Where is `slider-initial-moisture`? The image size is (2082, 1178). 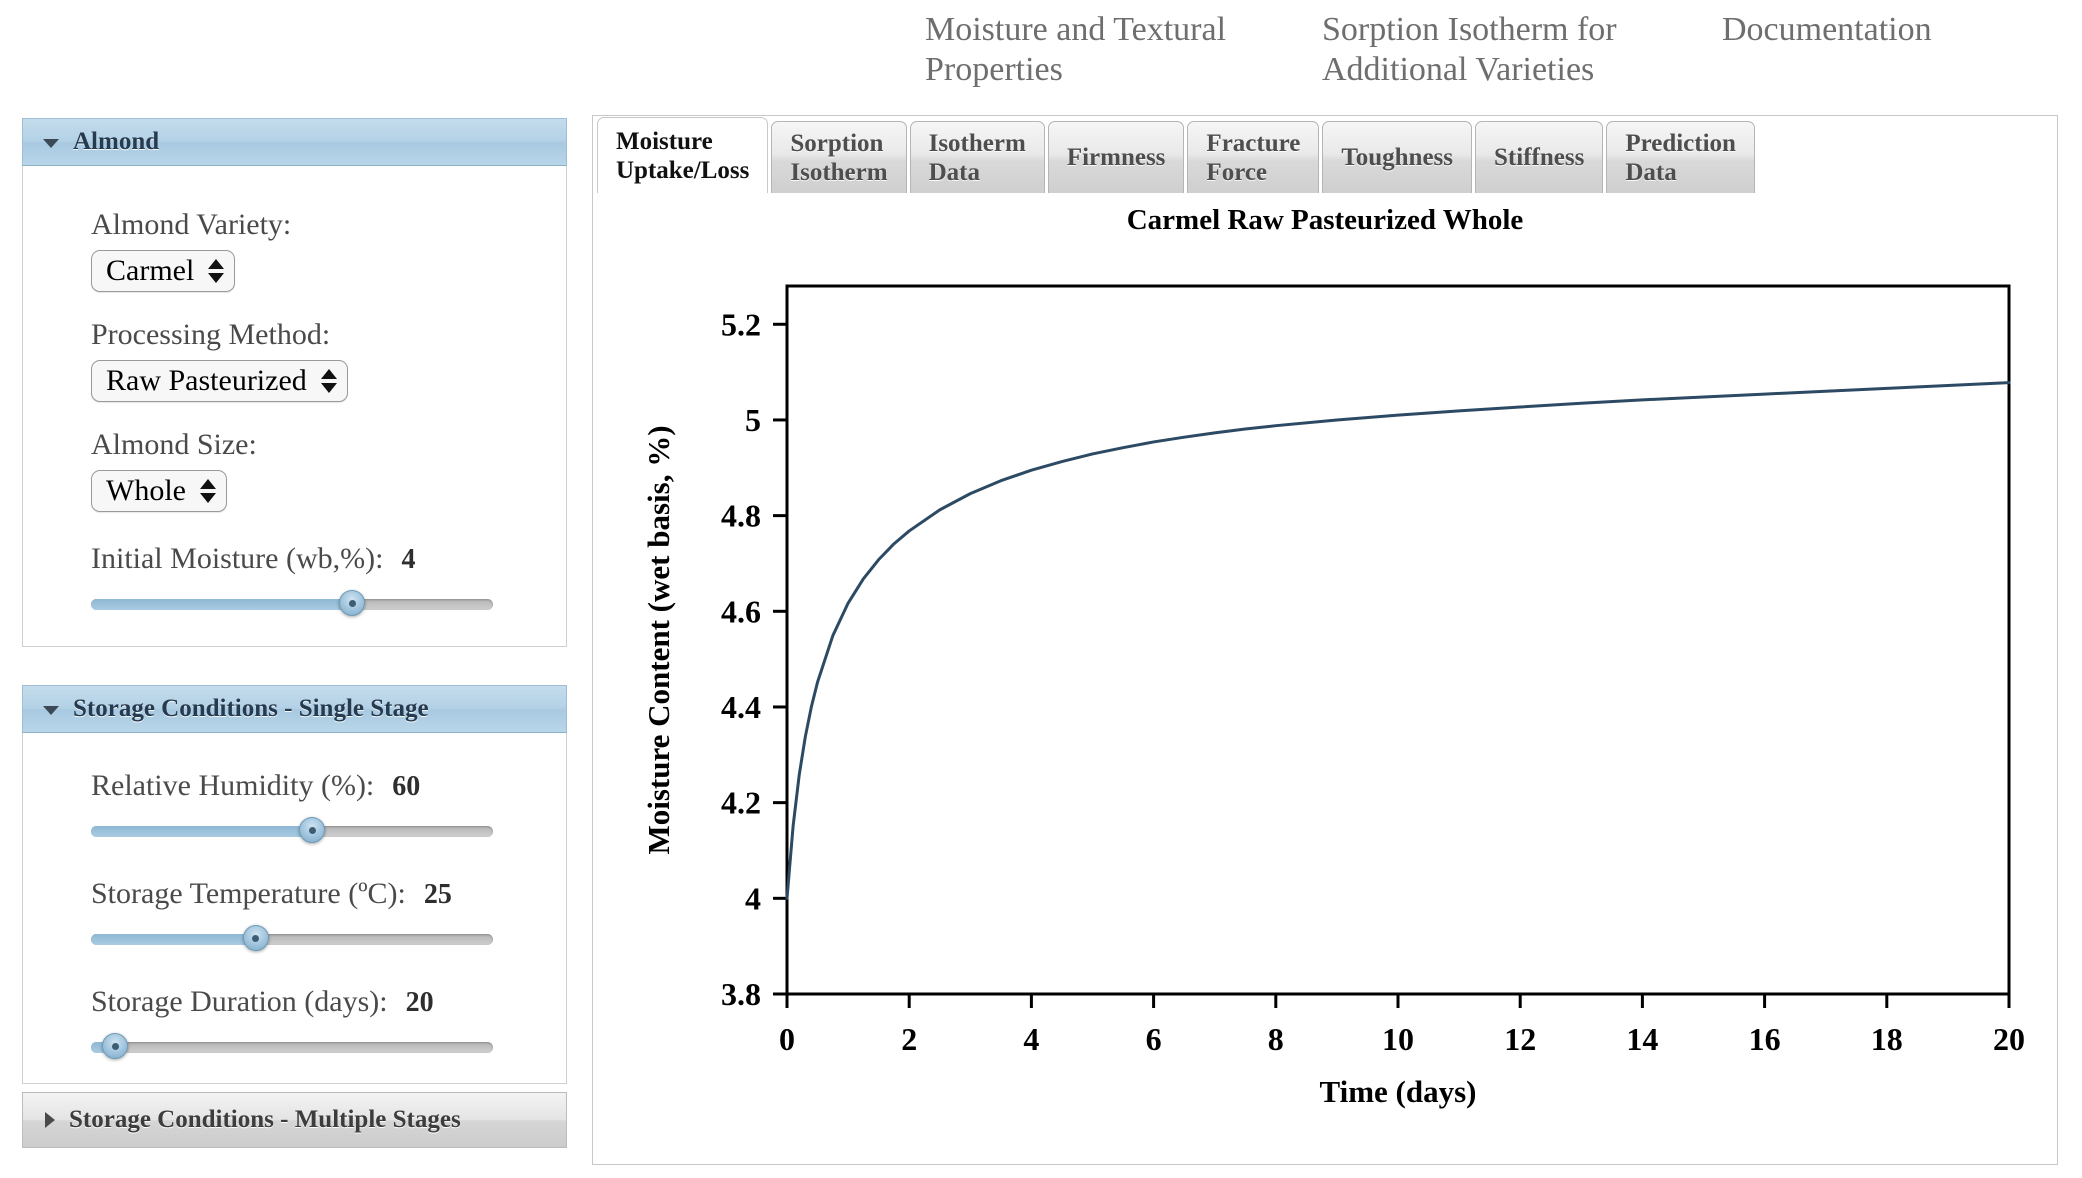 slider-initial-moisture is located at coordinates (292, 603).